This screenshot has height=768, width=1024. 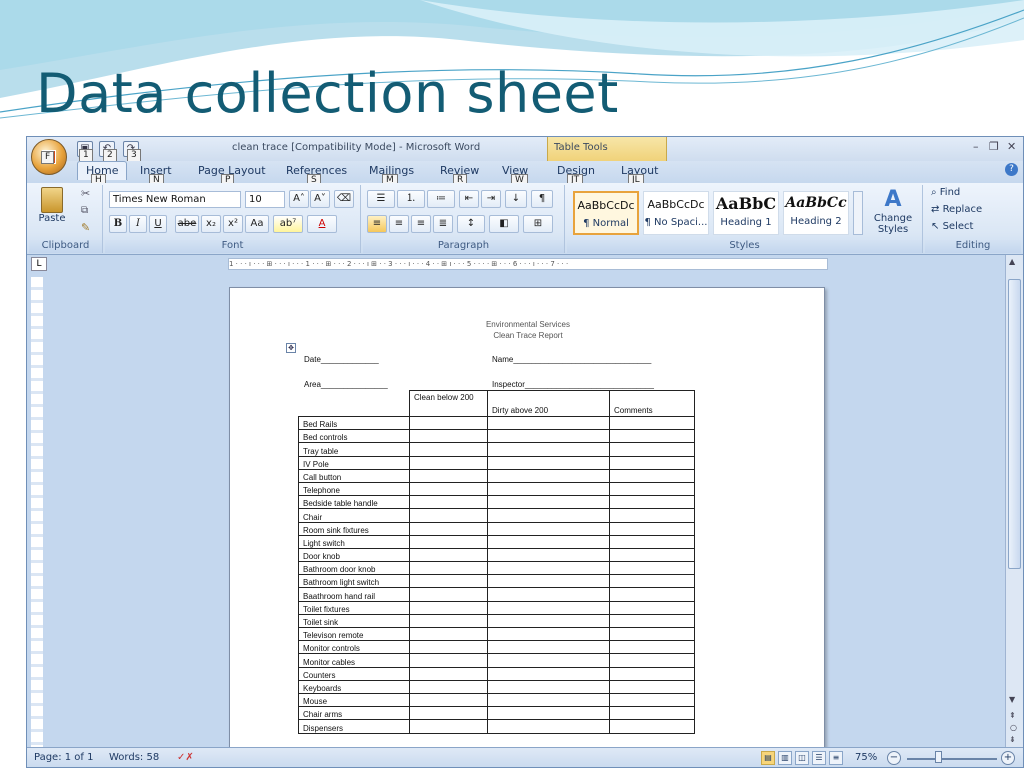 I want to click on style-heading-2: AaBbCc Heading 2, so click(x=816, y=213).